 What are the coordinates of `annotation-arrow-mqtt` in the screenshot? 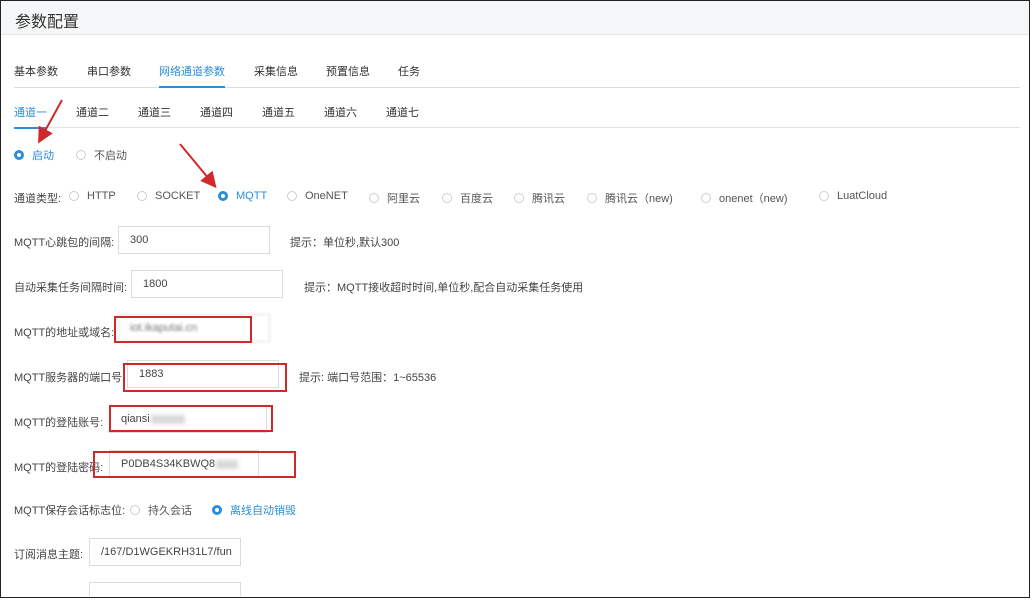 It's located at (198, 166).